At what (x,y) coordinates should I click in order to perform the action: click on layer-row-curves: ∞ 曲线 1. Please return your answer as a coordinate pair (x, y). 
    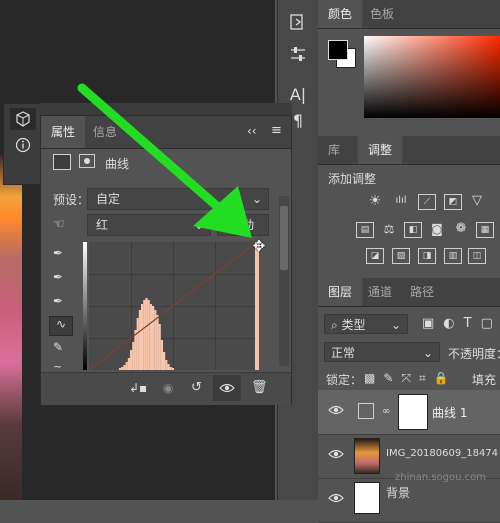
    Looking at the image, I should click on (409, 412).